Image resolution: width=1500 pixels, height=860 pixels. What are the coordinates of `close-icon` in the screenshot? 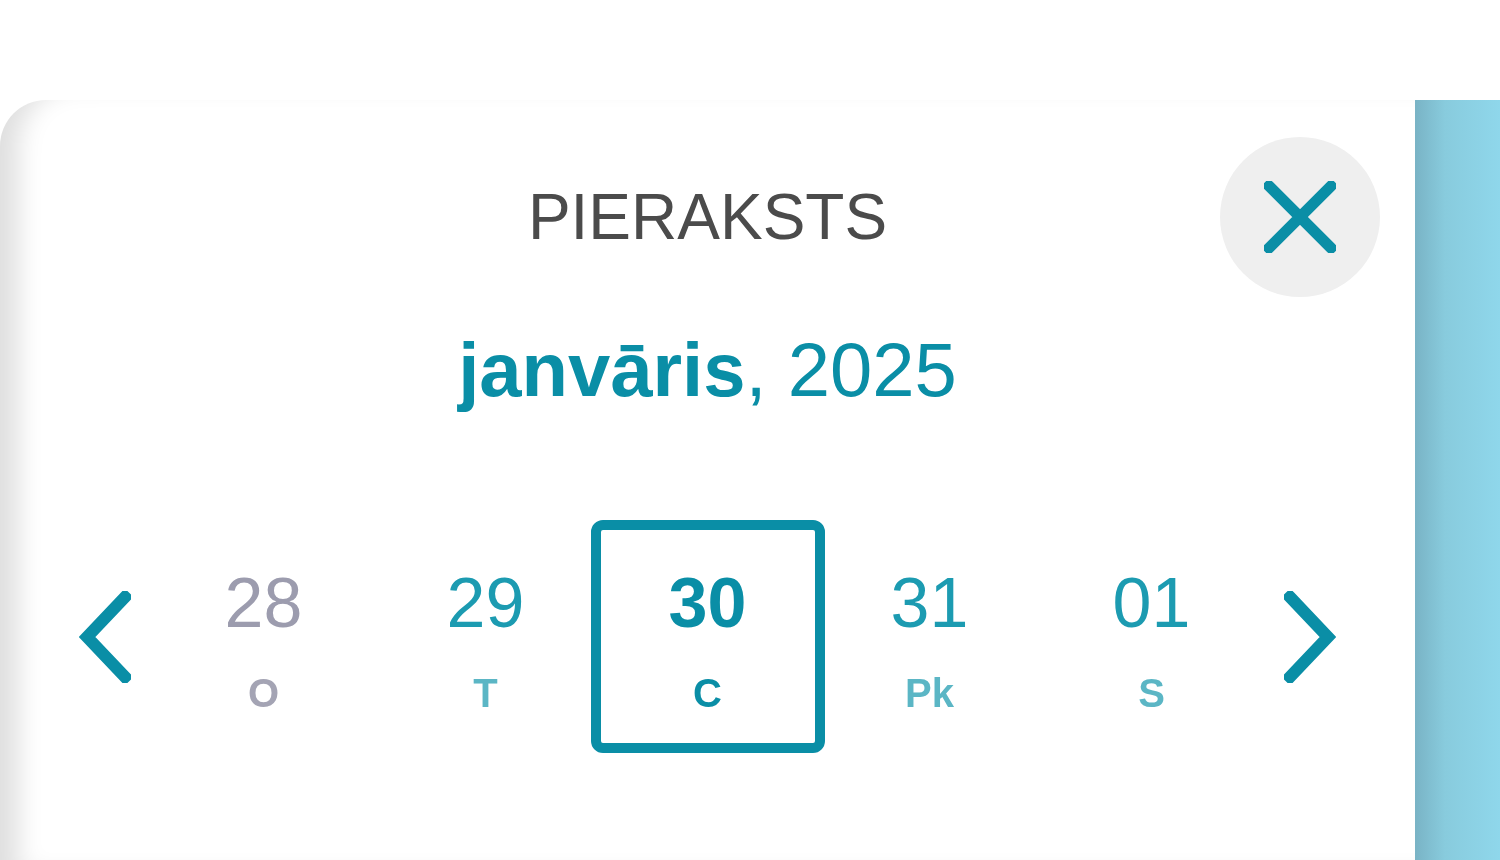 It's located at (1300, 217).